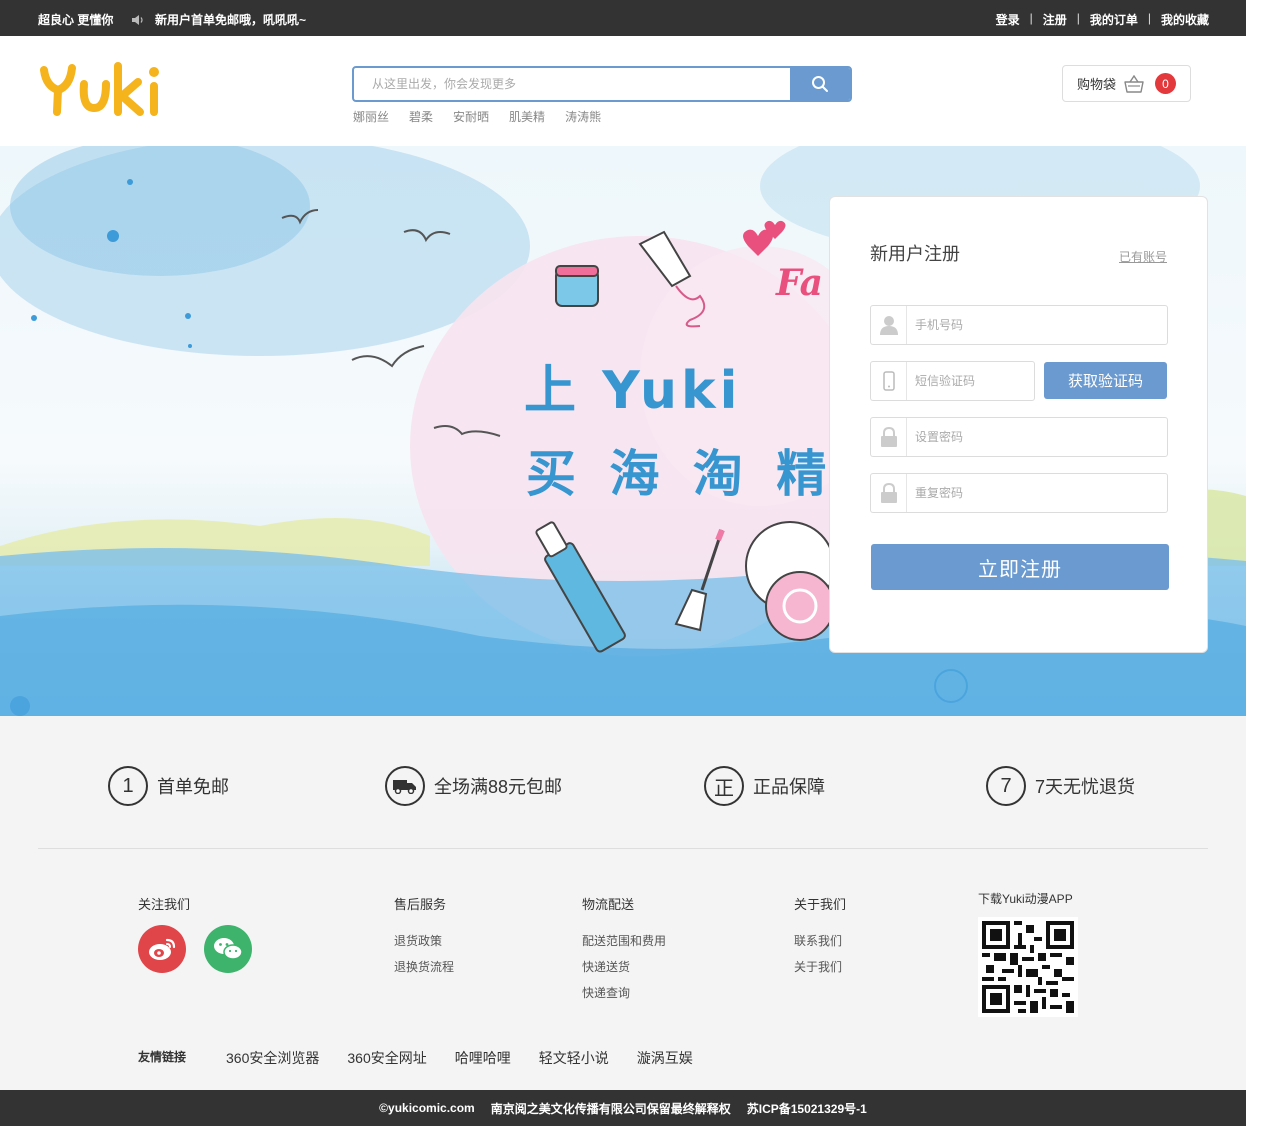  Describe the element at coordinates (583, 116) in the screenshot. I see `hot-word: 涛涛熊` at that location.